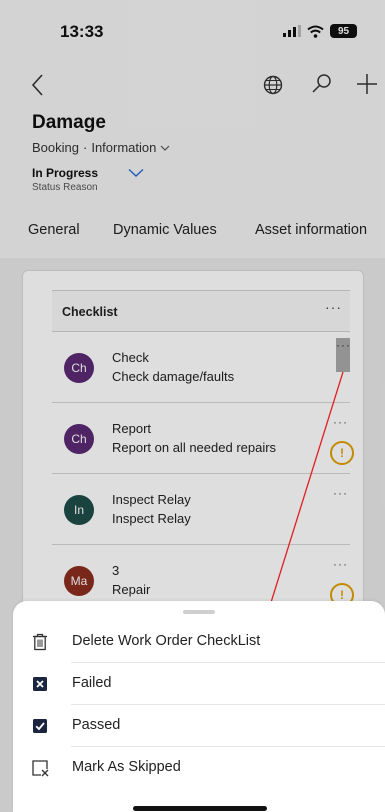 This screenshot has width=385, height=812. Describe the element at coordinates (40, 642) in the screenshot. I see `trash-icon` at that location.